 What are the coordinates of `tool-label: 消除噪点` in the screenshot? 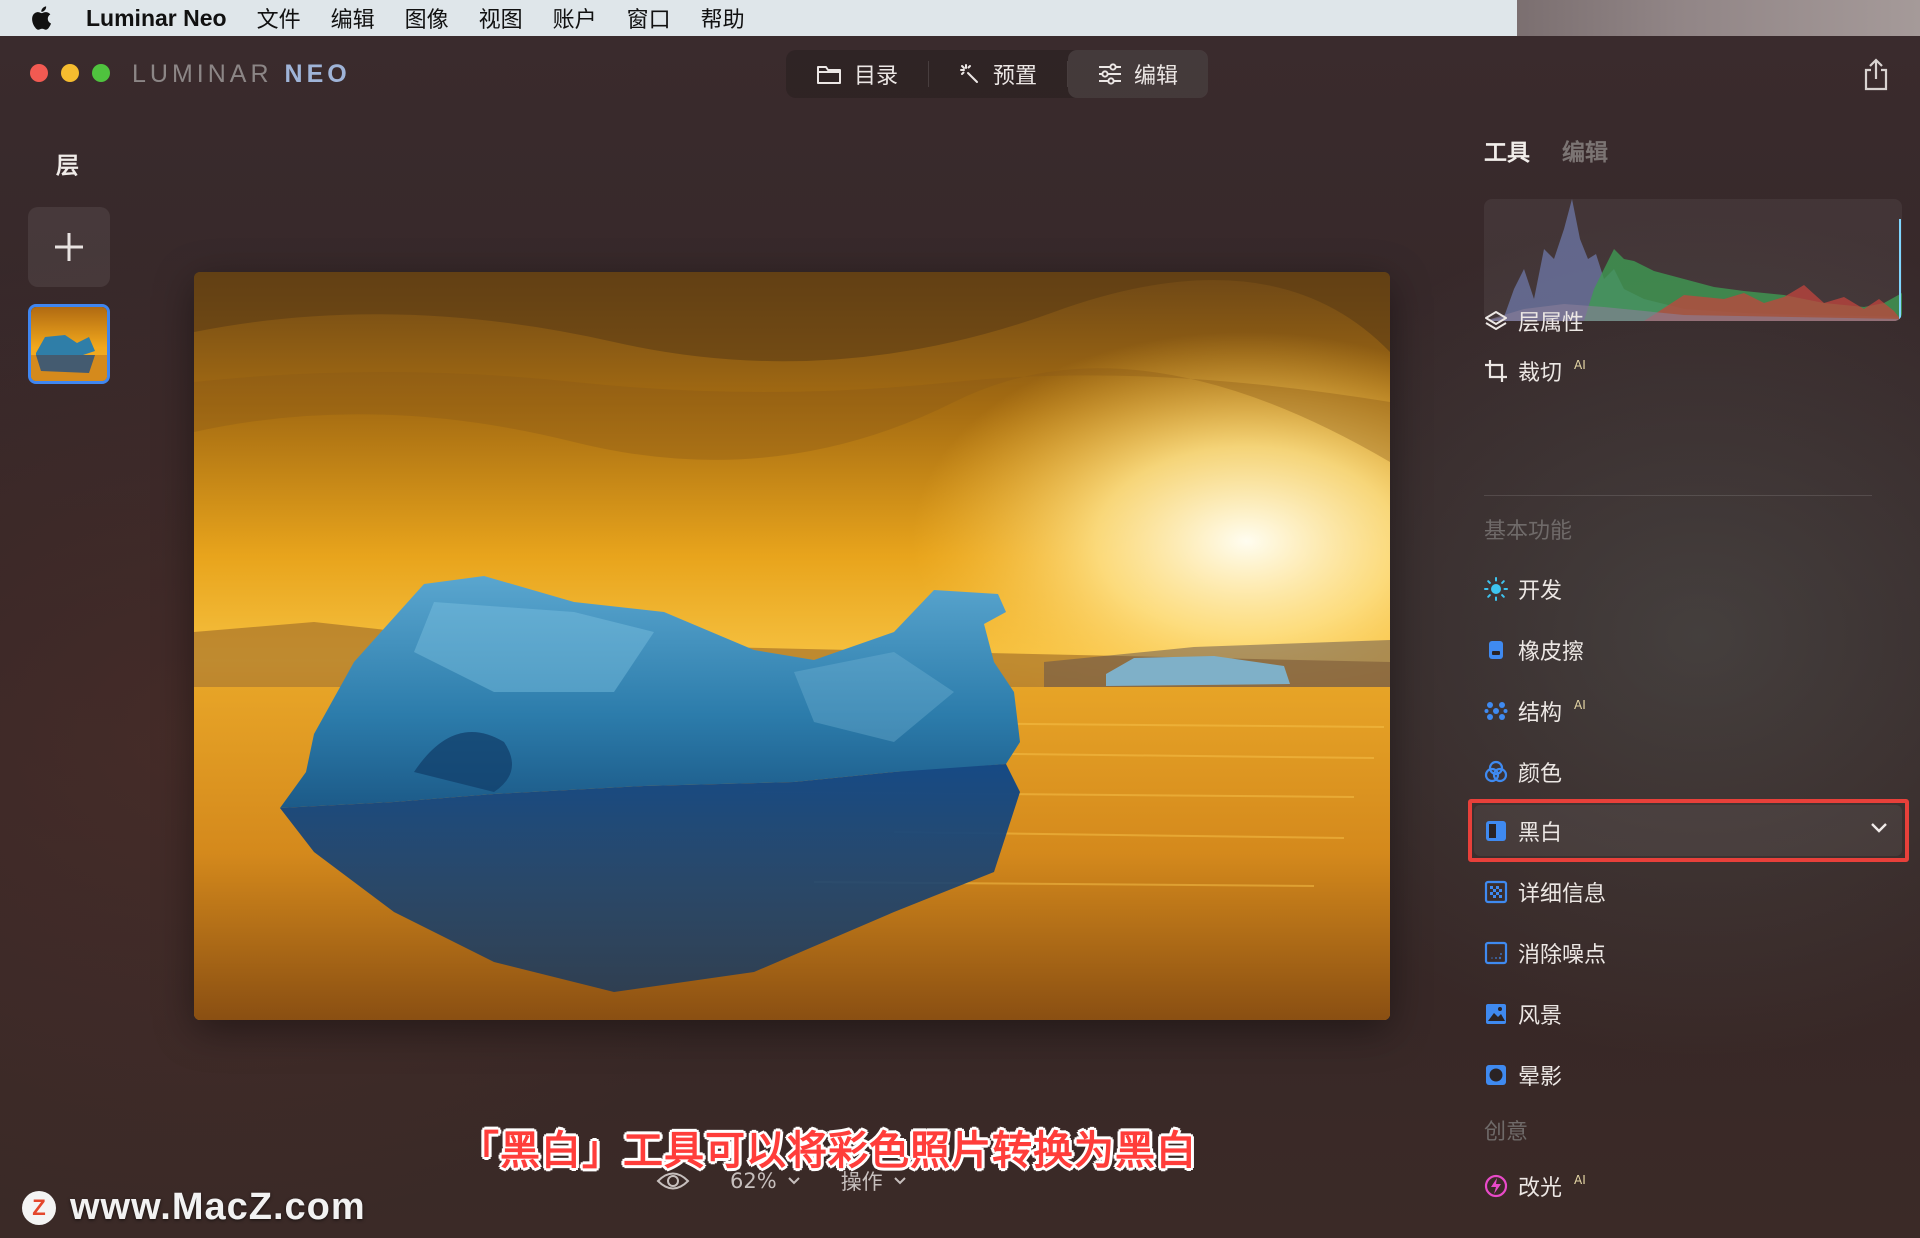 It's located at (1562, 955).